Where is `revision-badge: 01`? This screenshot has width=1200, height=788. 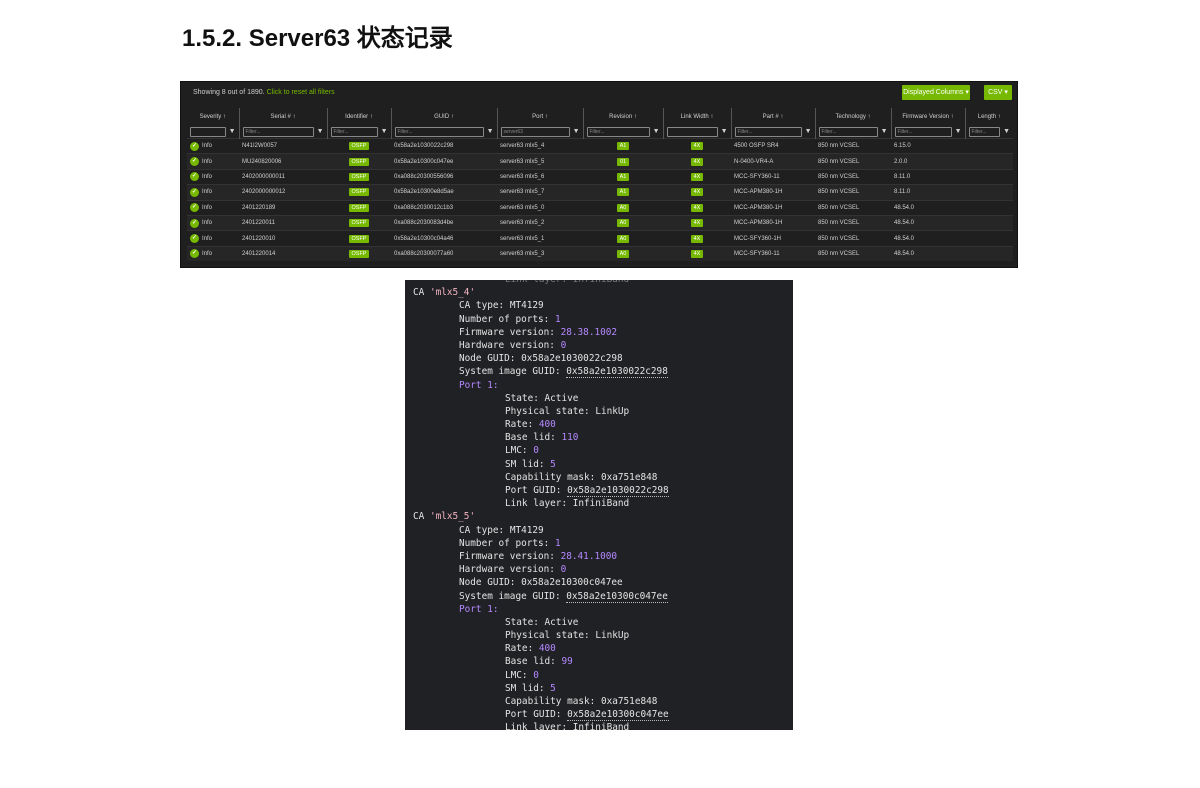
revision-badge: 01 is located at coordinates (623, 161).